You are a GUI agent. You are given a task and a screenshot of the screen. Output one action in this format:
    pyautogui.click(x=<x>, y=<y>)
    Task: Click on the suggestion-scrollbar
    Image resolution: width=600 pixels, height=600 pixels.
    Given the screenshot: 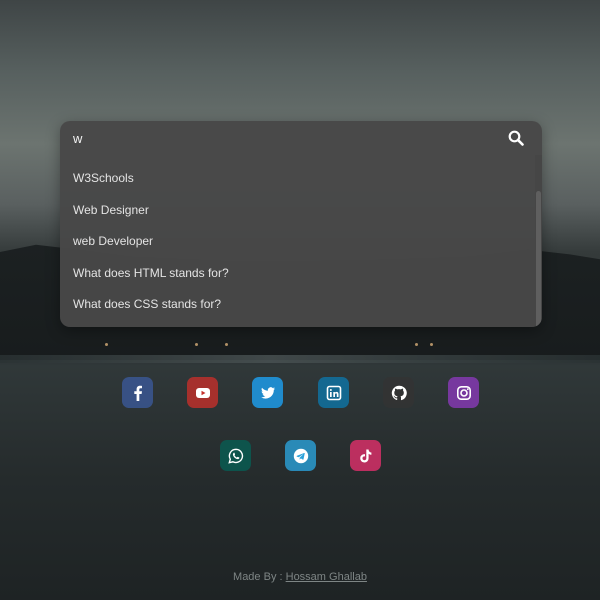 What is the action you would take?
    pyautogui.click(x=538, y=241)
    